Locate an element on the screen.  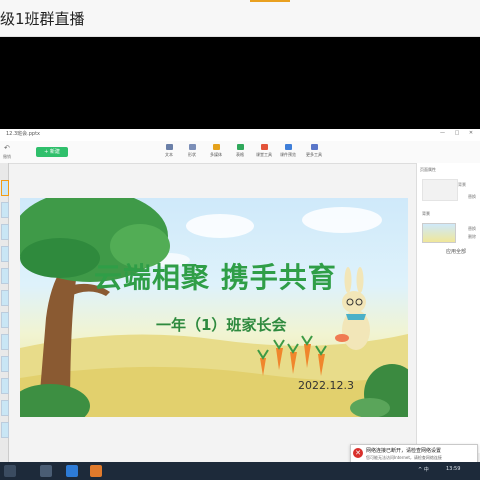
background-thumbnail is located at coordinates (439, 233).